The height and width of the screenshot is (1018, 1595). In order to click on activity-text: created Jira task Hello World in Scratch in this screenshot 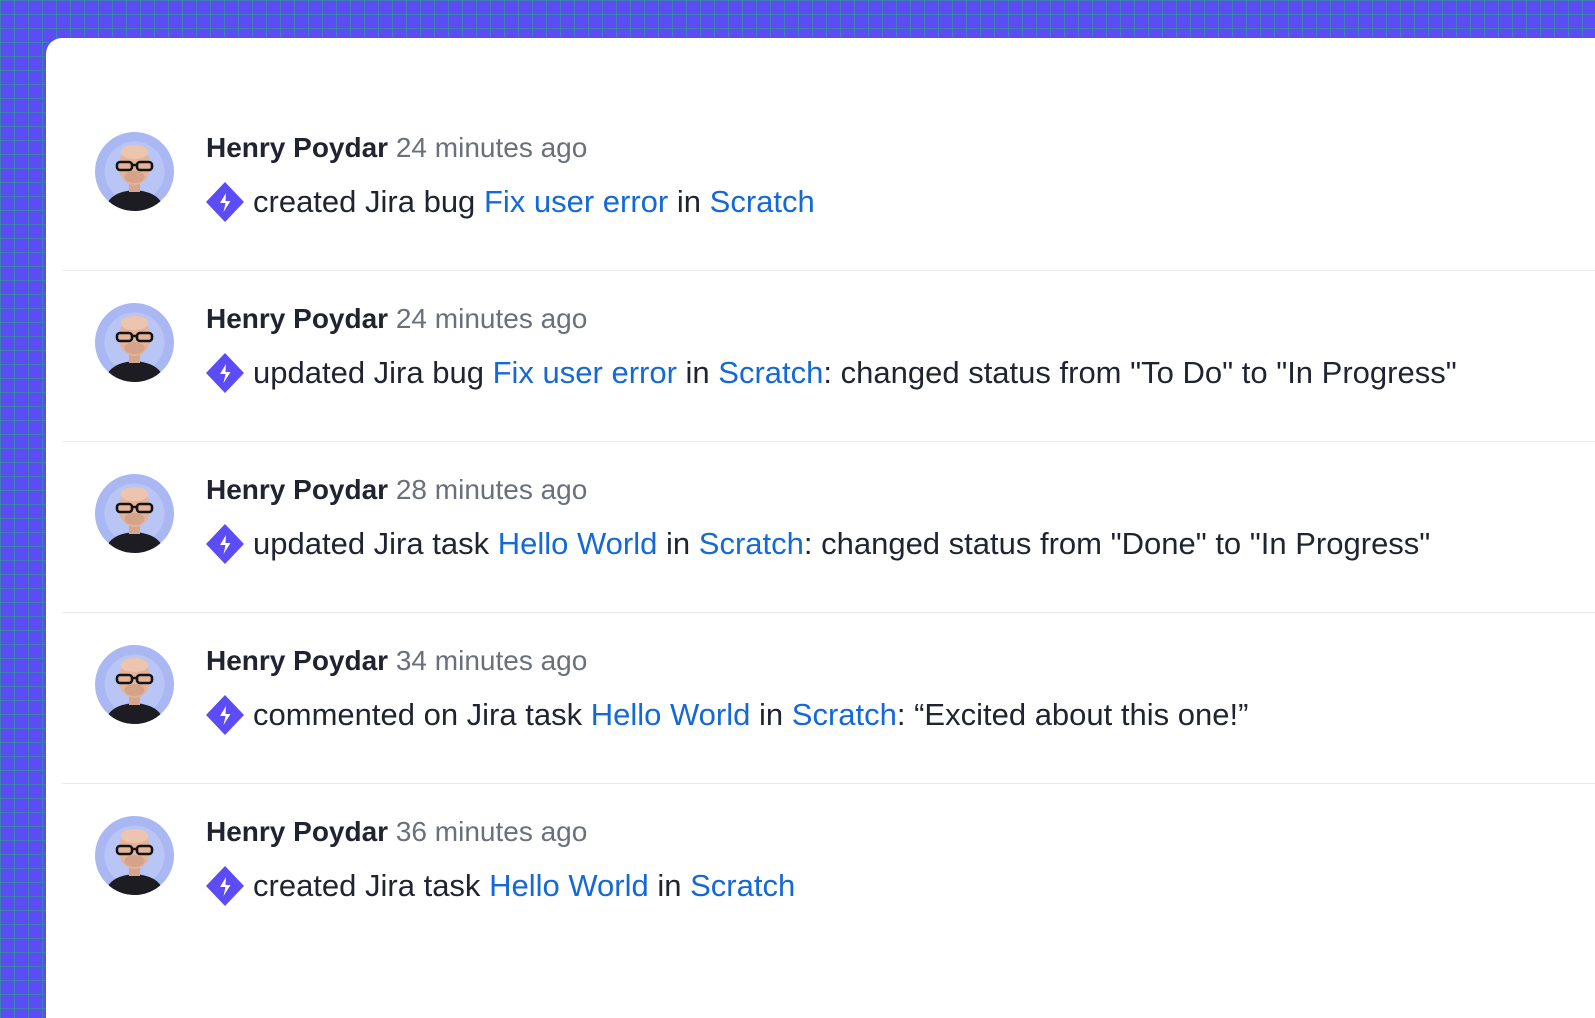, I will do `click(500, 886)`.